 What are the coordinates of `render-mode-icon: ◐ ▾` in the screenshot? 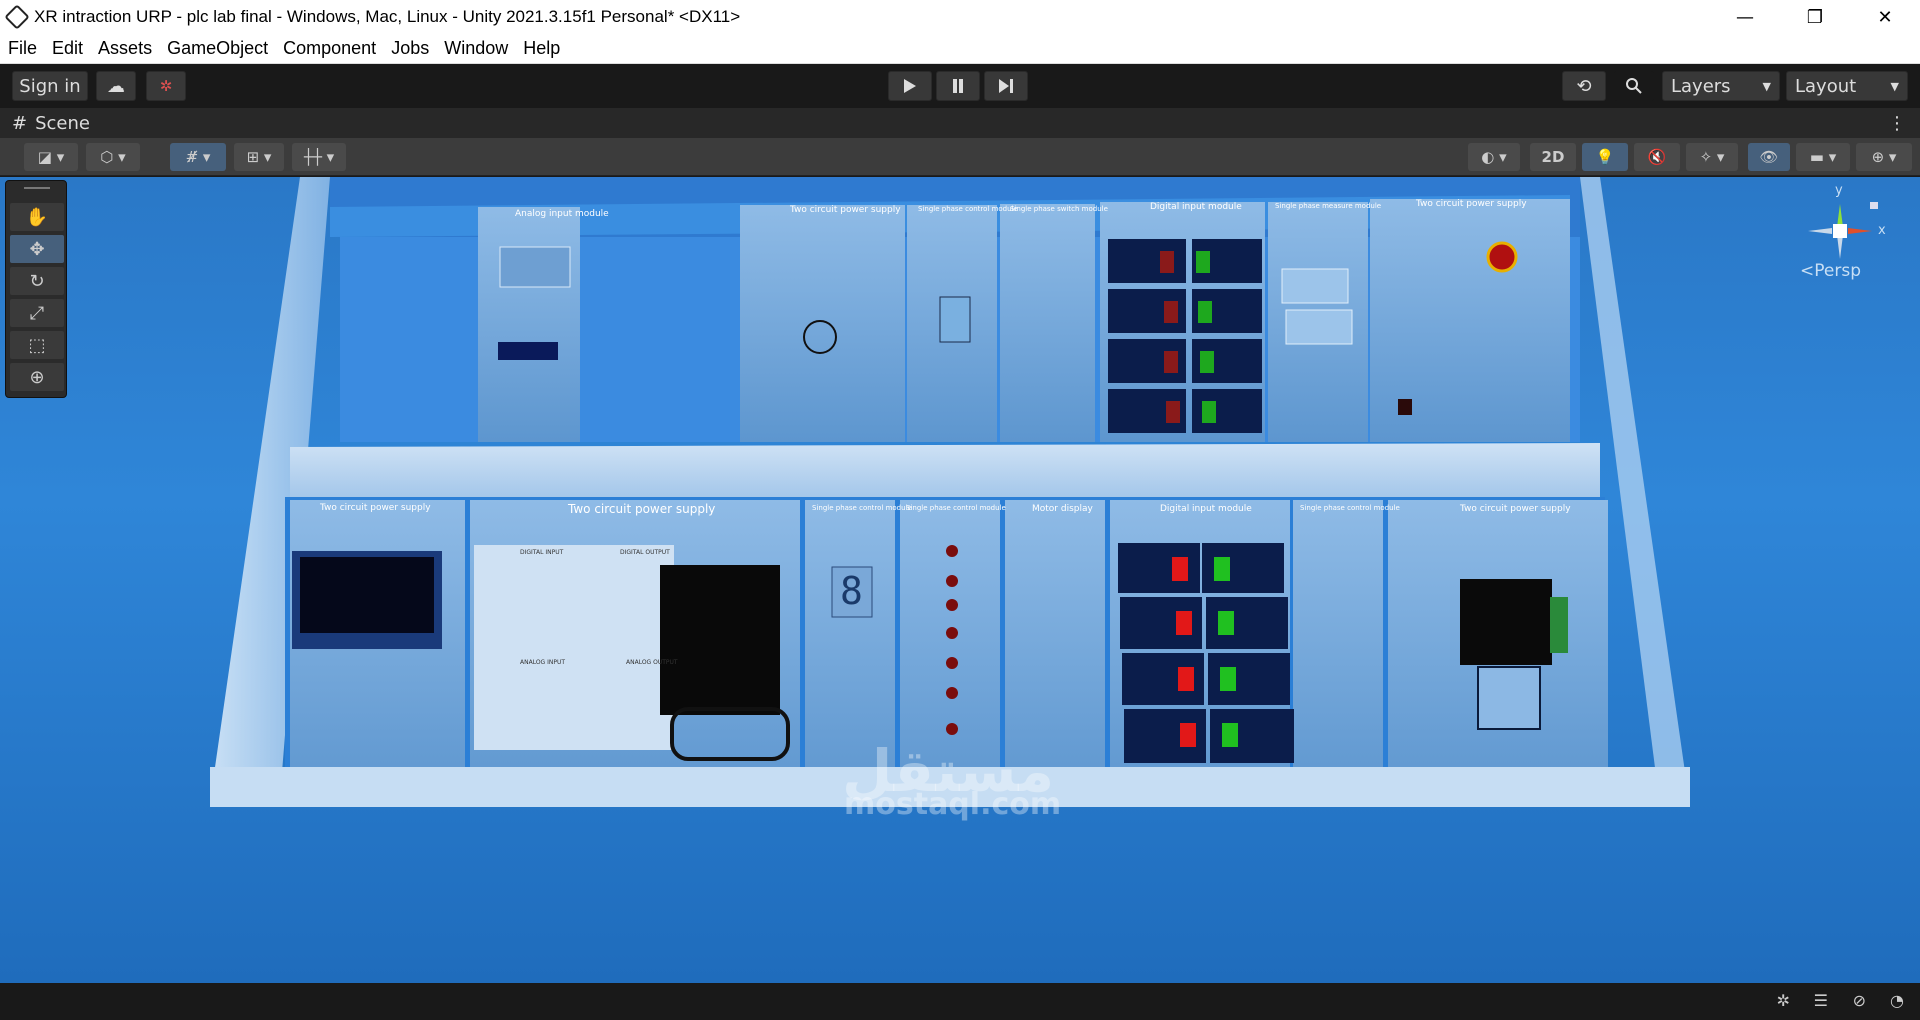 It's located at (1494, 157).